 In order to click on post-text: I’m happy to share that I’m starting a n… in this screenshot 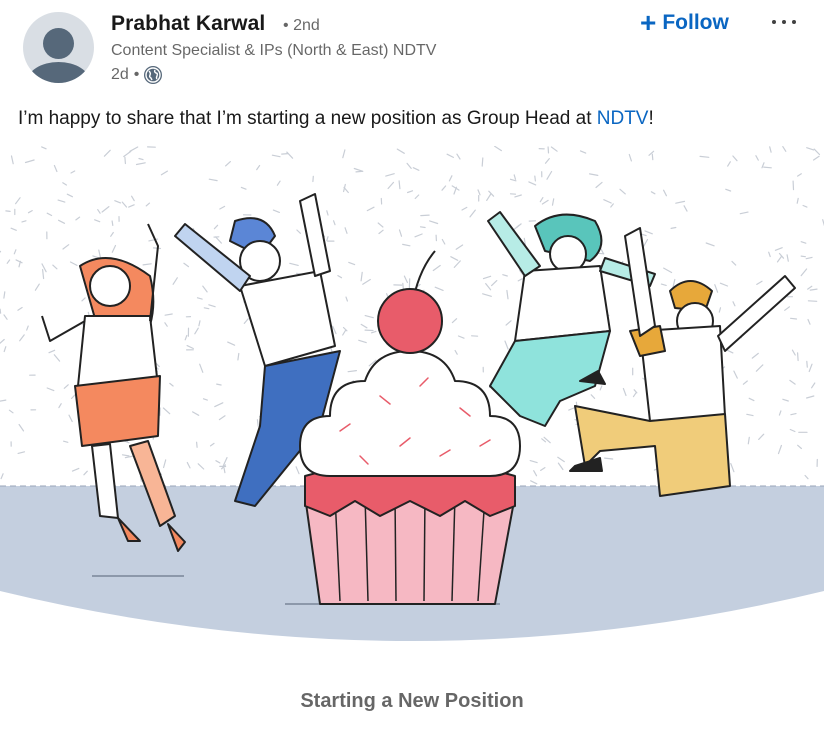, I will do `click(336, 119)`.